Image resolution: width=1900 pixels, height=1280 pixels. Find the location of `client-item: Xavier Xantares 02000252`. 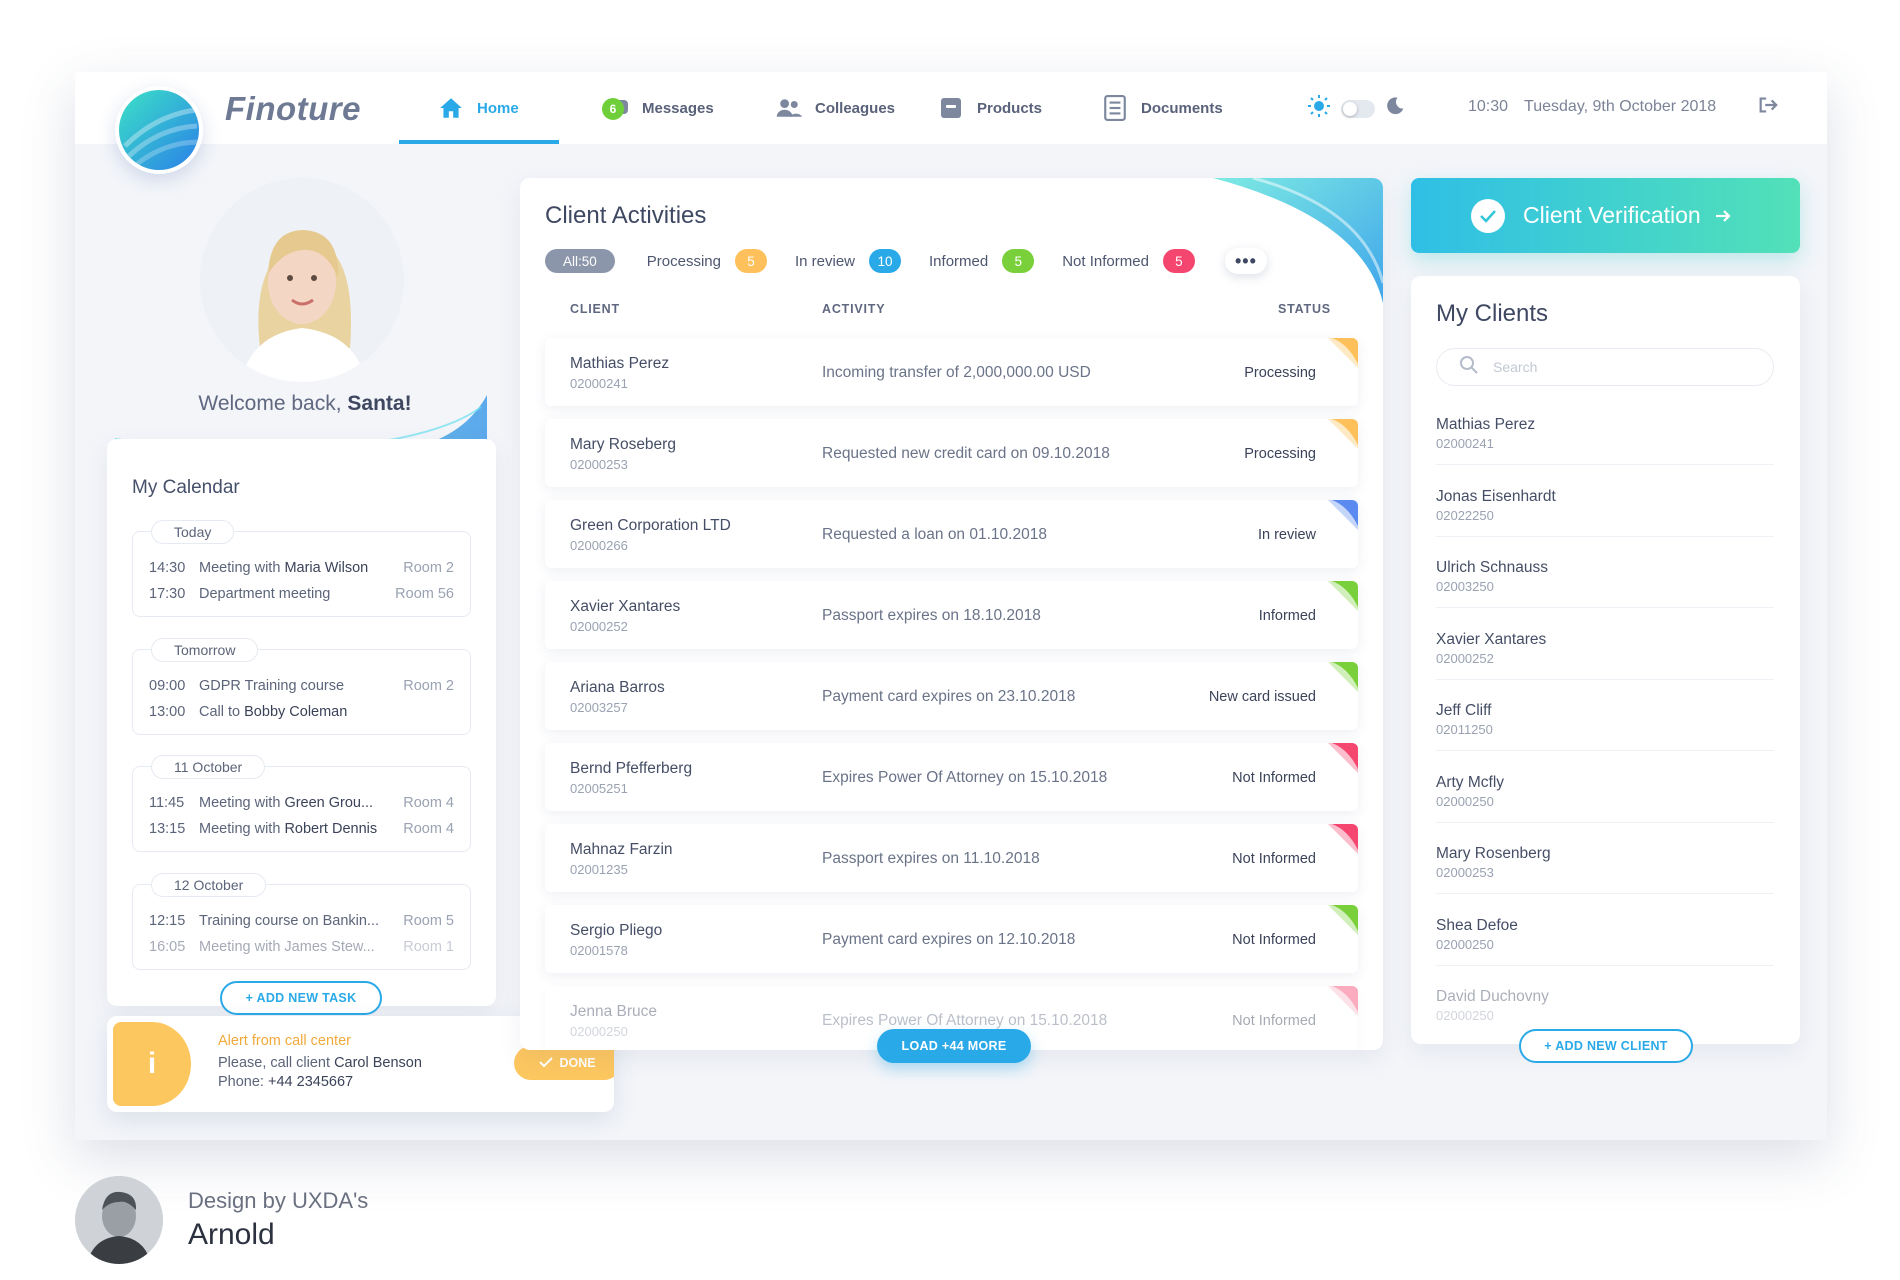

client-item: Xavier Xantares 02000252 is located at coordinates (1605, 644).